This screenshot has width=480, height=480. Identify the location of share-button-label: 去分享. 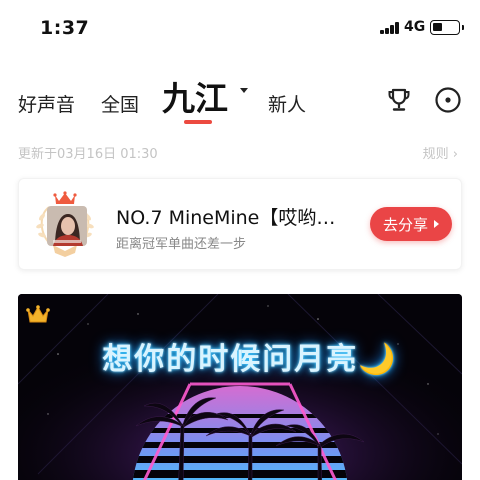
(405, 224).